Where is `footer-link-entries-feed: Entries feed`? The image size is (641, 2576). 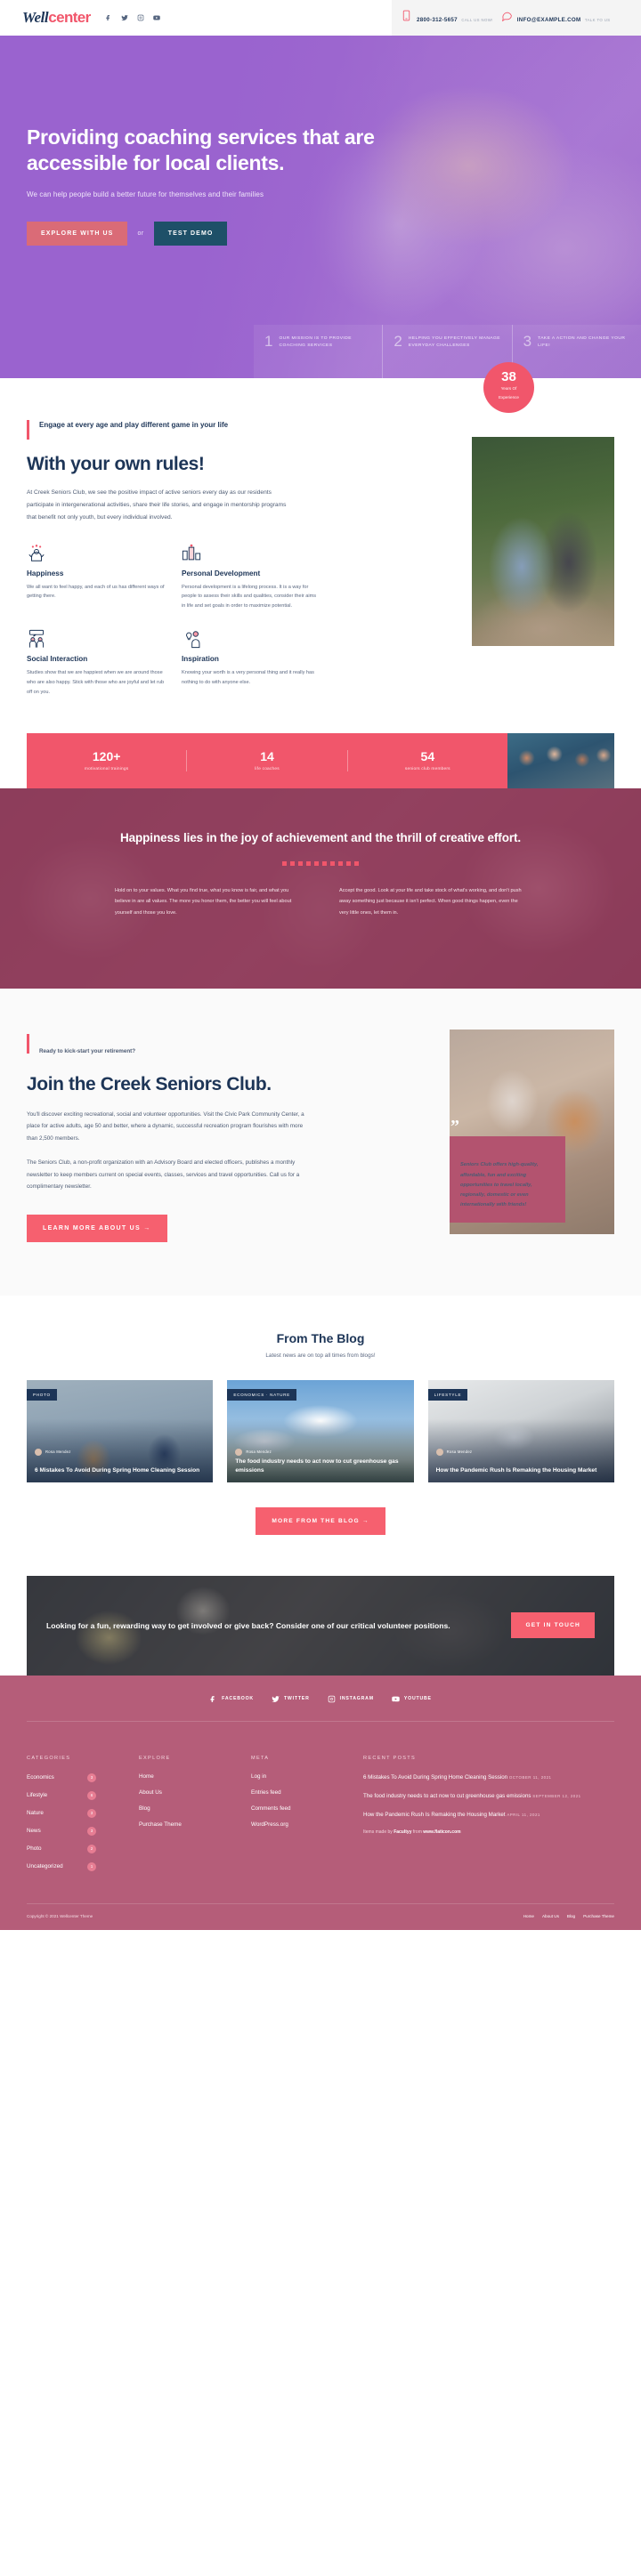
footer-link-entries-feed: Entries feed is located at coordinates (300, 1792).